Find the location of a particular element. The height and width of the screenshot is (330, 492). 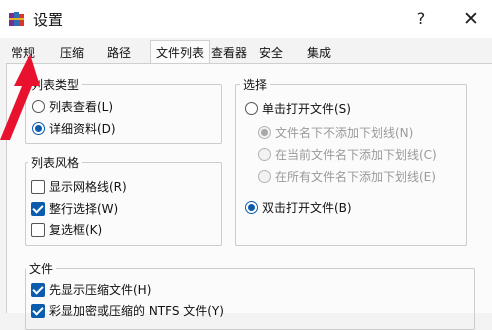

title-bar: 设置 ? ✕ is located at coordinates (246, 19).